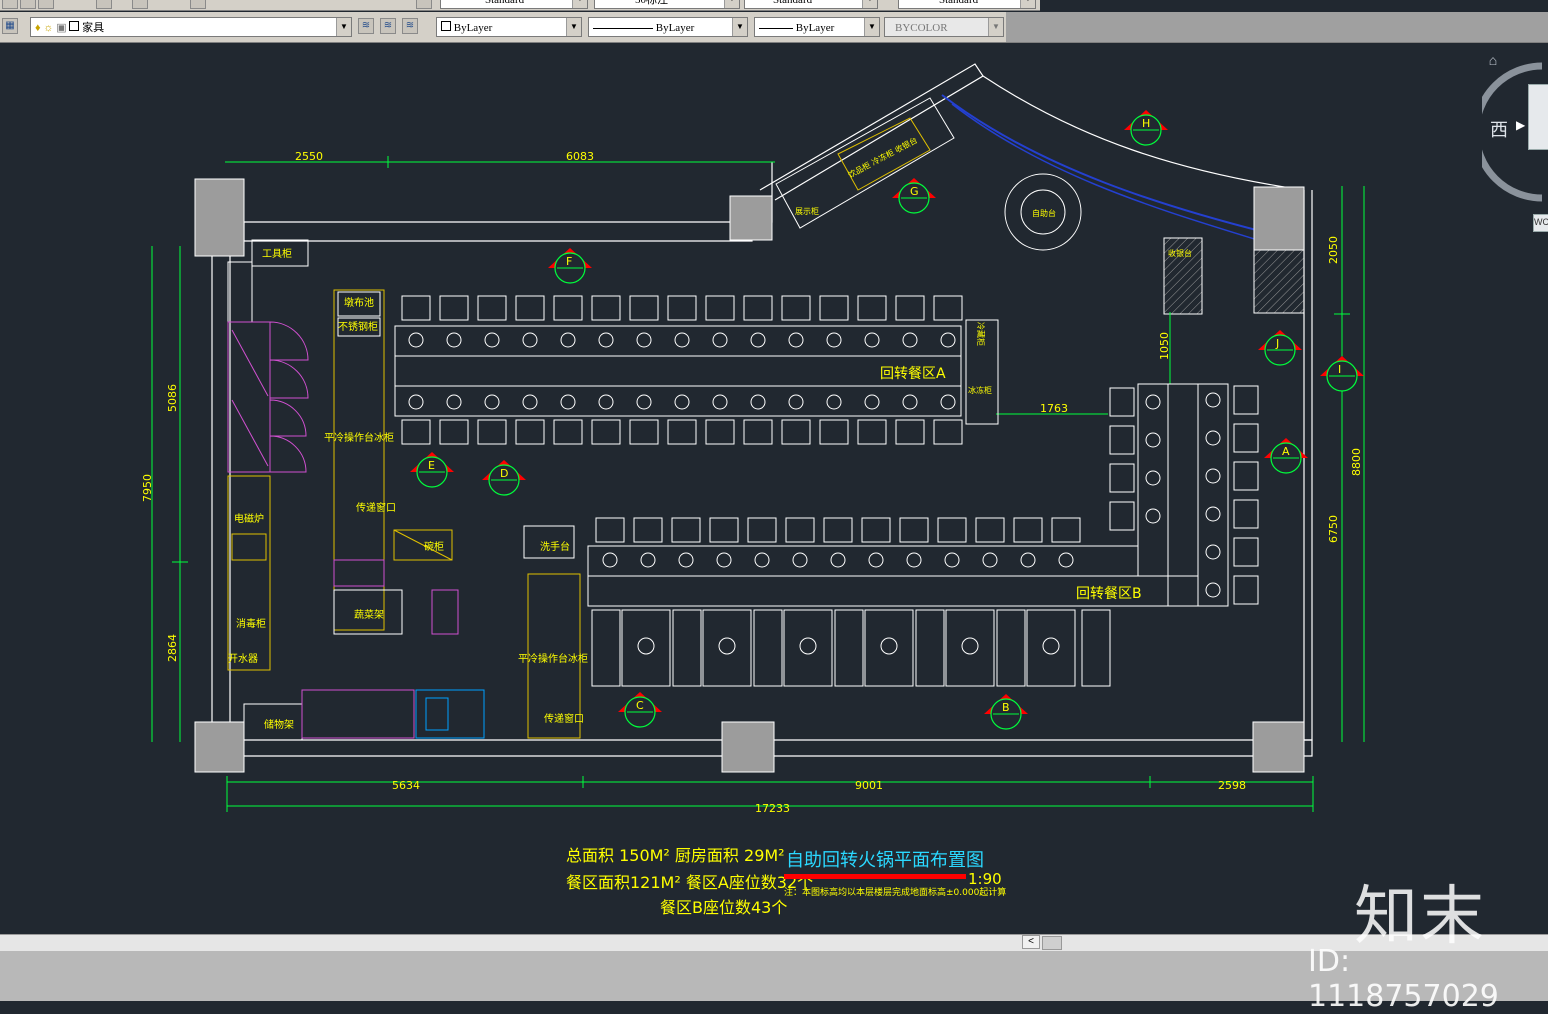 The image size is (1548, 1014). Describe the element at coordinates (811, 4) in the screenshot. I see `table-style-combo: Standard ▼` at that location.